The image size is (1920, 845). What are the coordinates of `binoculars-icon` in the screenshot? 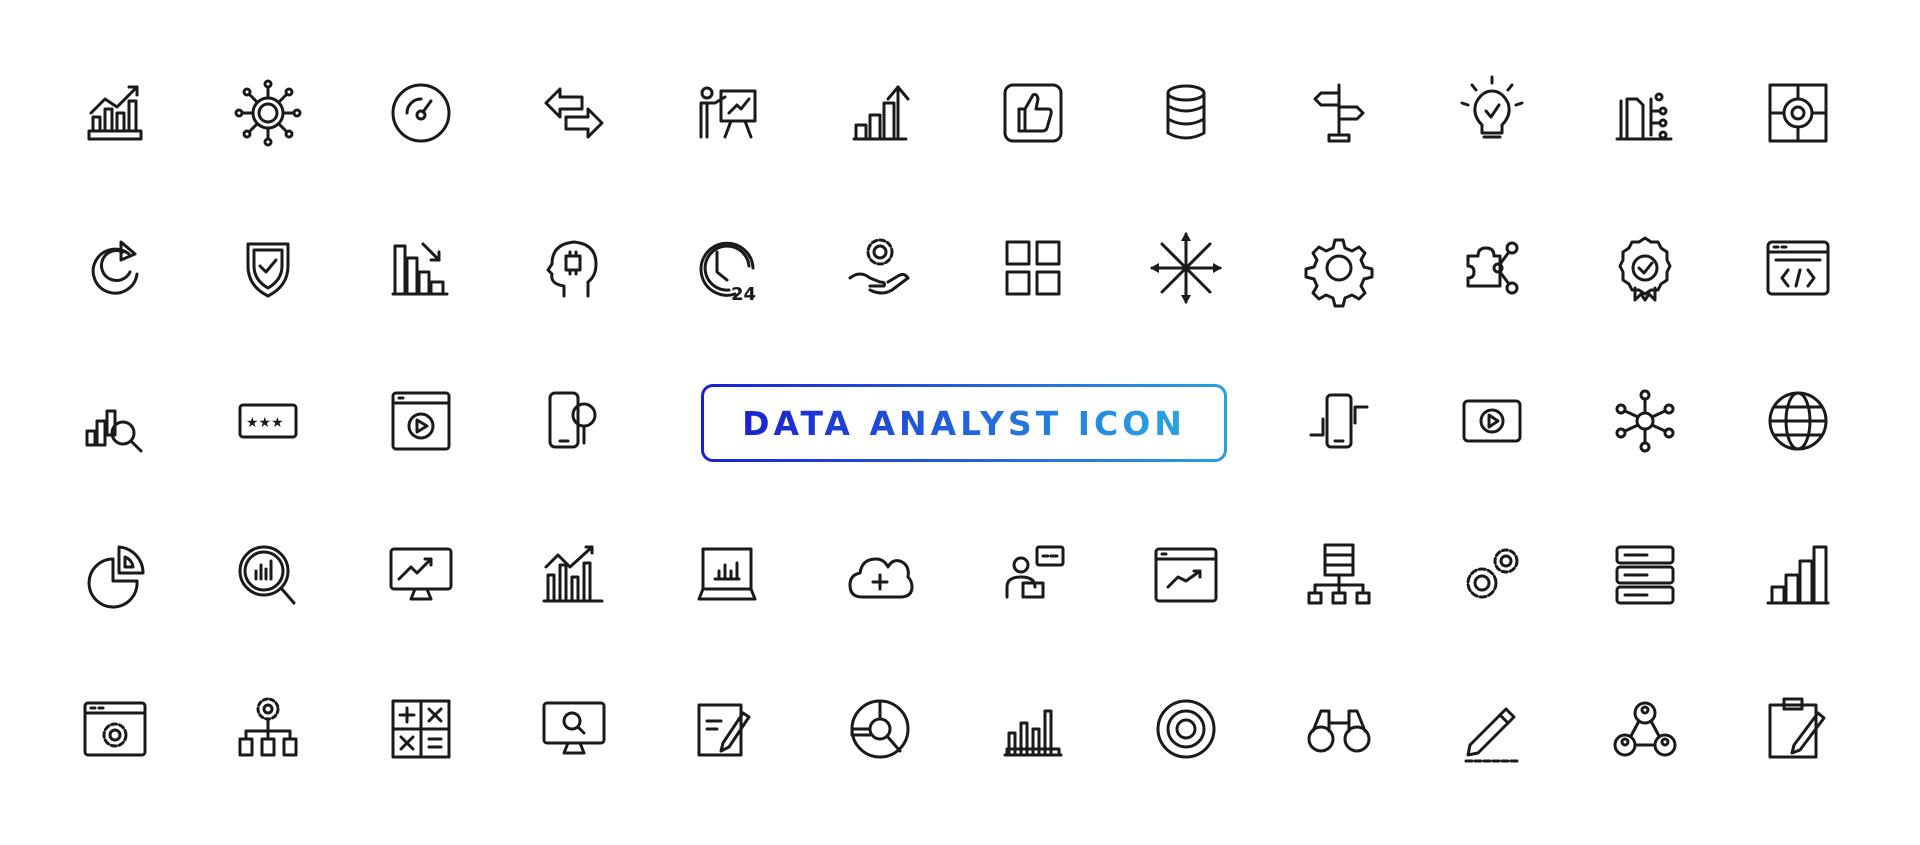 It's located at (1339, 729).